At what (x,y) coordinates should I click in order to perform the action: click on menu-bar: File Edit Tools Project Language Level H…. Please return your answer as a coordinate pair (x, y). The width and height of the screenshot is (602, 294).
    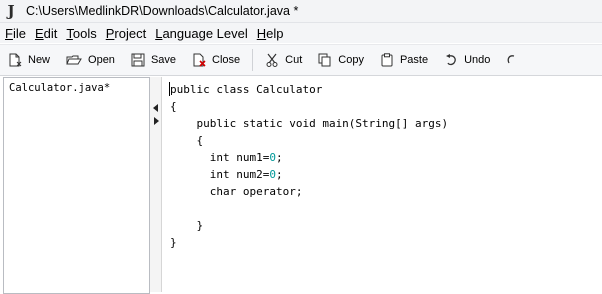
    Looking at the image, I should click on (301, 33).